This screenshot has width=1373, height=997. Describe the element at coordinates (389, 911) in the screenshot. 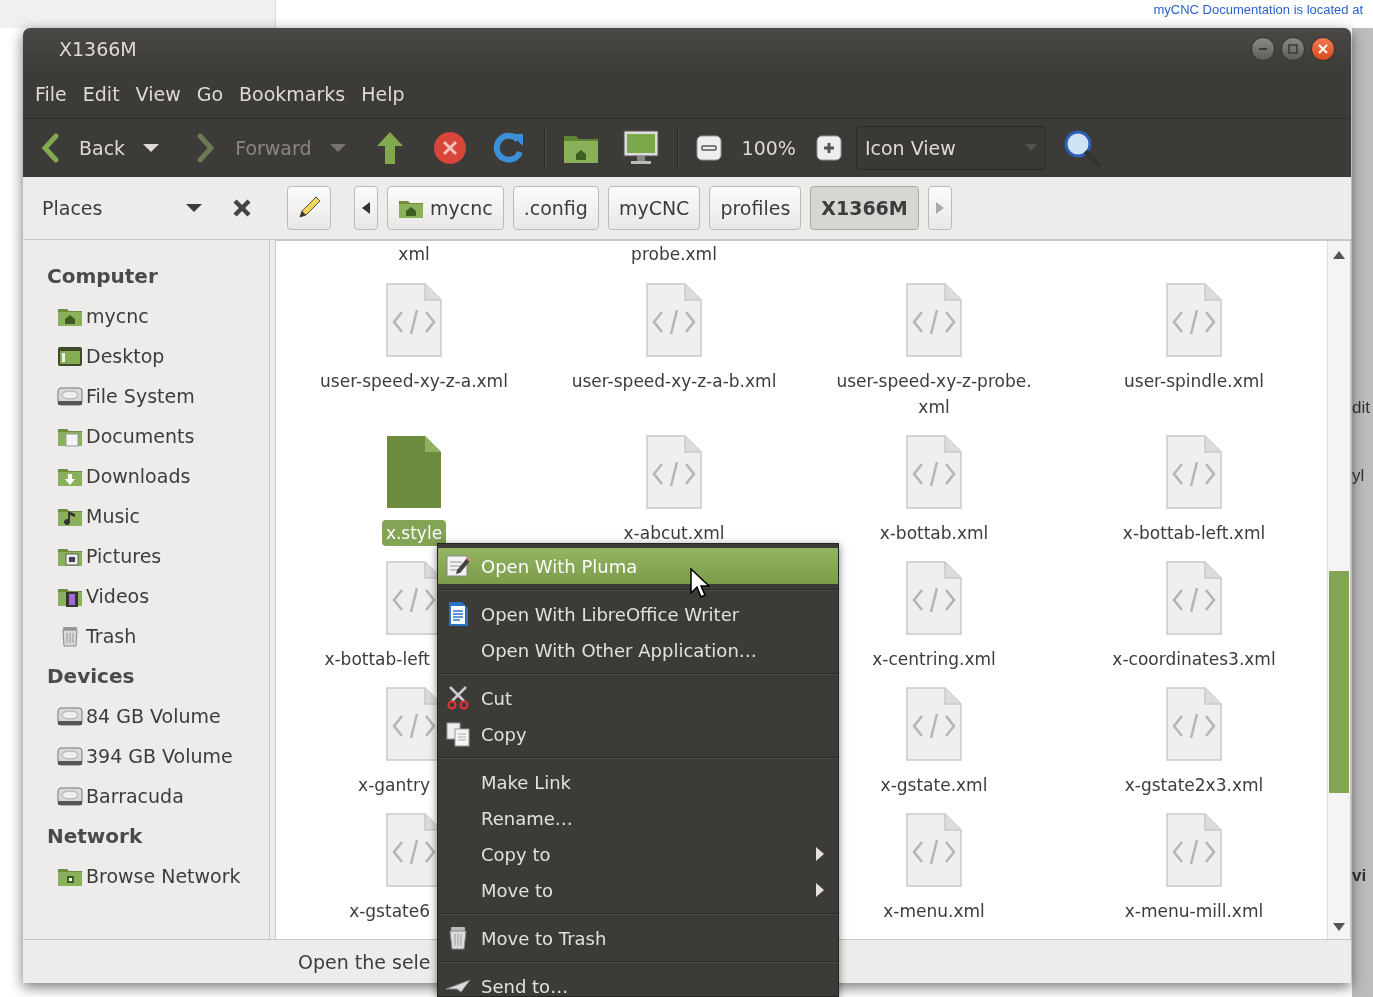

I see `file-name: x-gstate6` at that location.